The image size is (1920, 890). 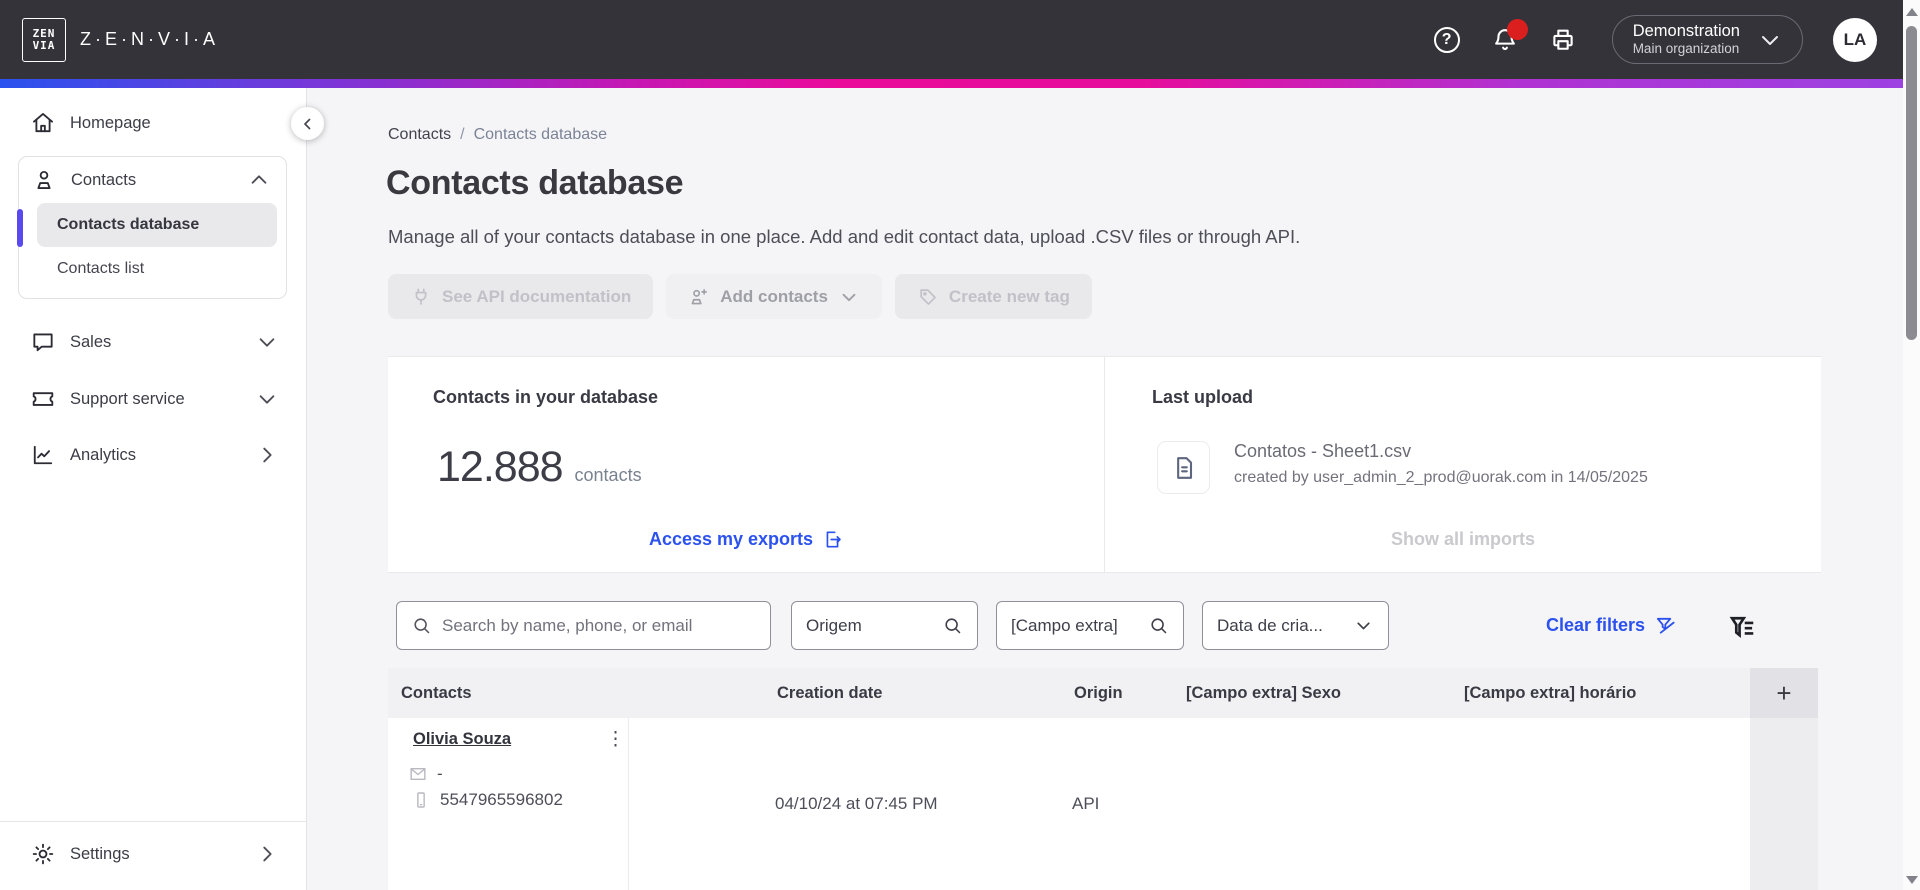 I want to click on funnel-lines-icon, so click(x=1741, y=627).